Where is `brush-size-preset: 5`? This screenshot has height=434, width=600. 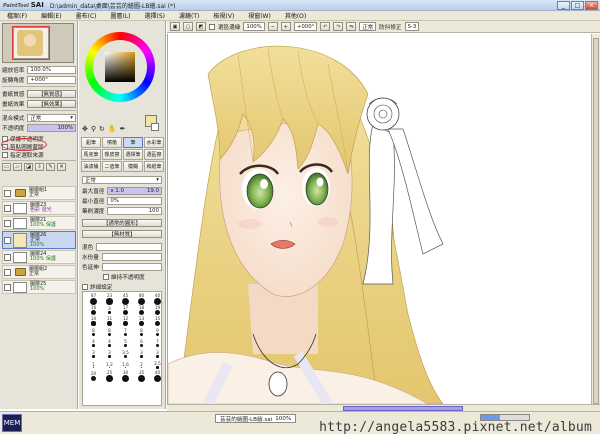
brush-size-preset: 5 is located at coordinates (125, 343).